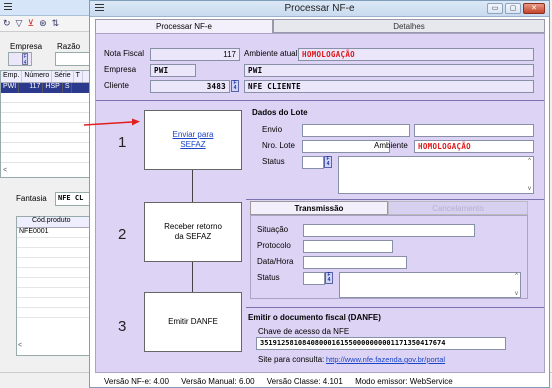 The height and width of the screenshot is (388, 552). What do you see at coordinates (356, 130) in the screenshot?
I see `envio-field` at bounding box center [356, 130].